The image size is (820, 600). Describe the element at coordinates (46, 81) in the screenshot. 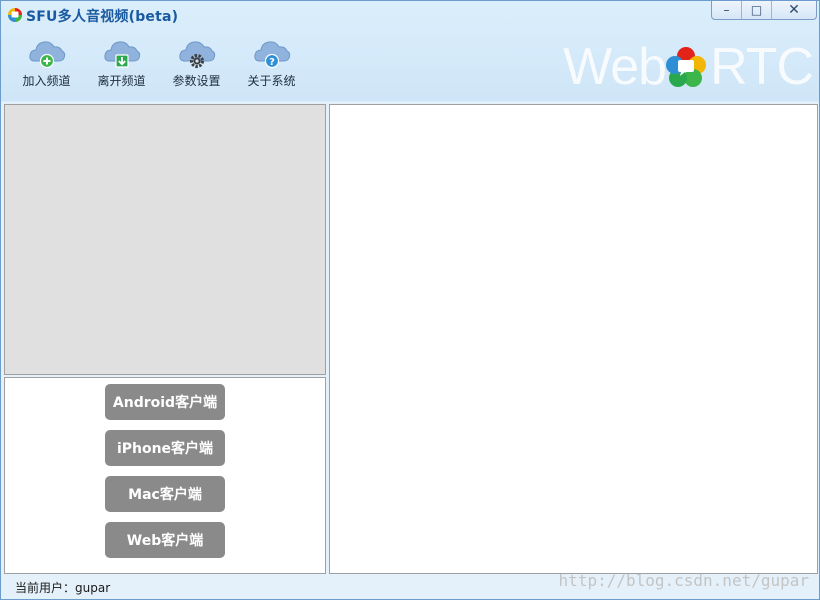

I see `join-channel-label: 加入频道` at that location.